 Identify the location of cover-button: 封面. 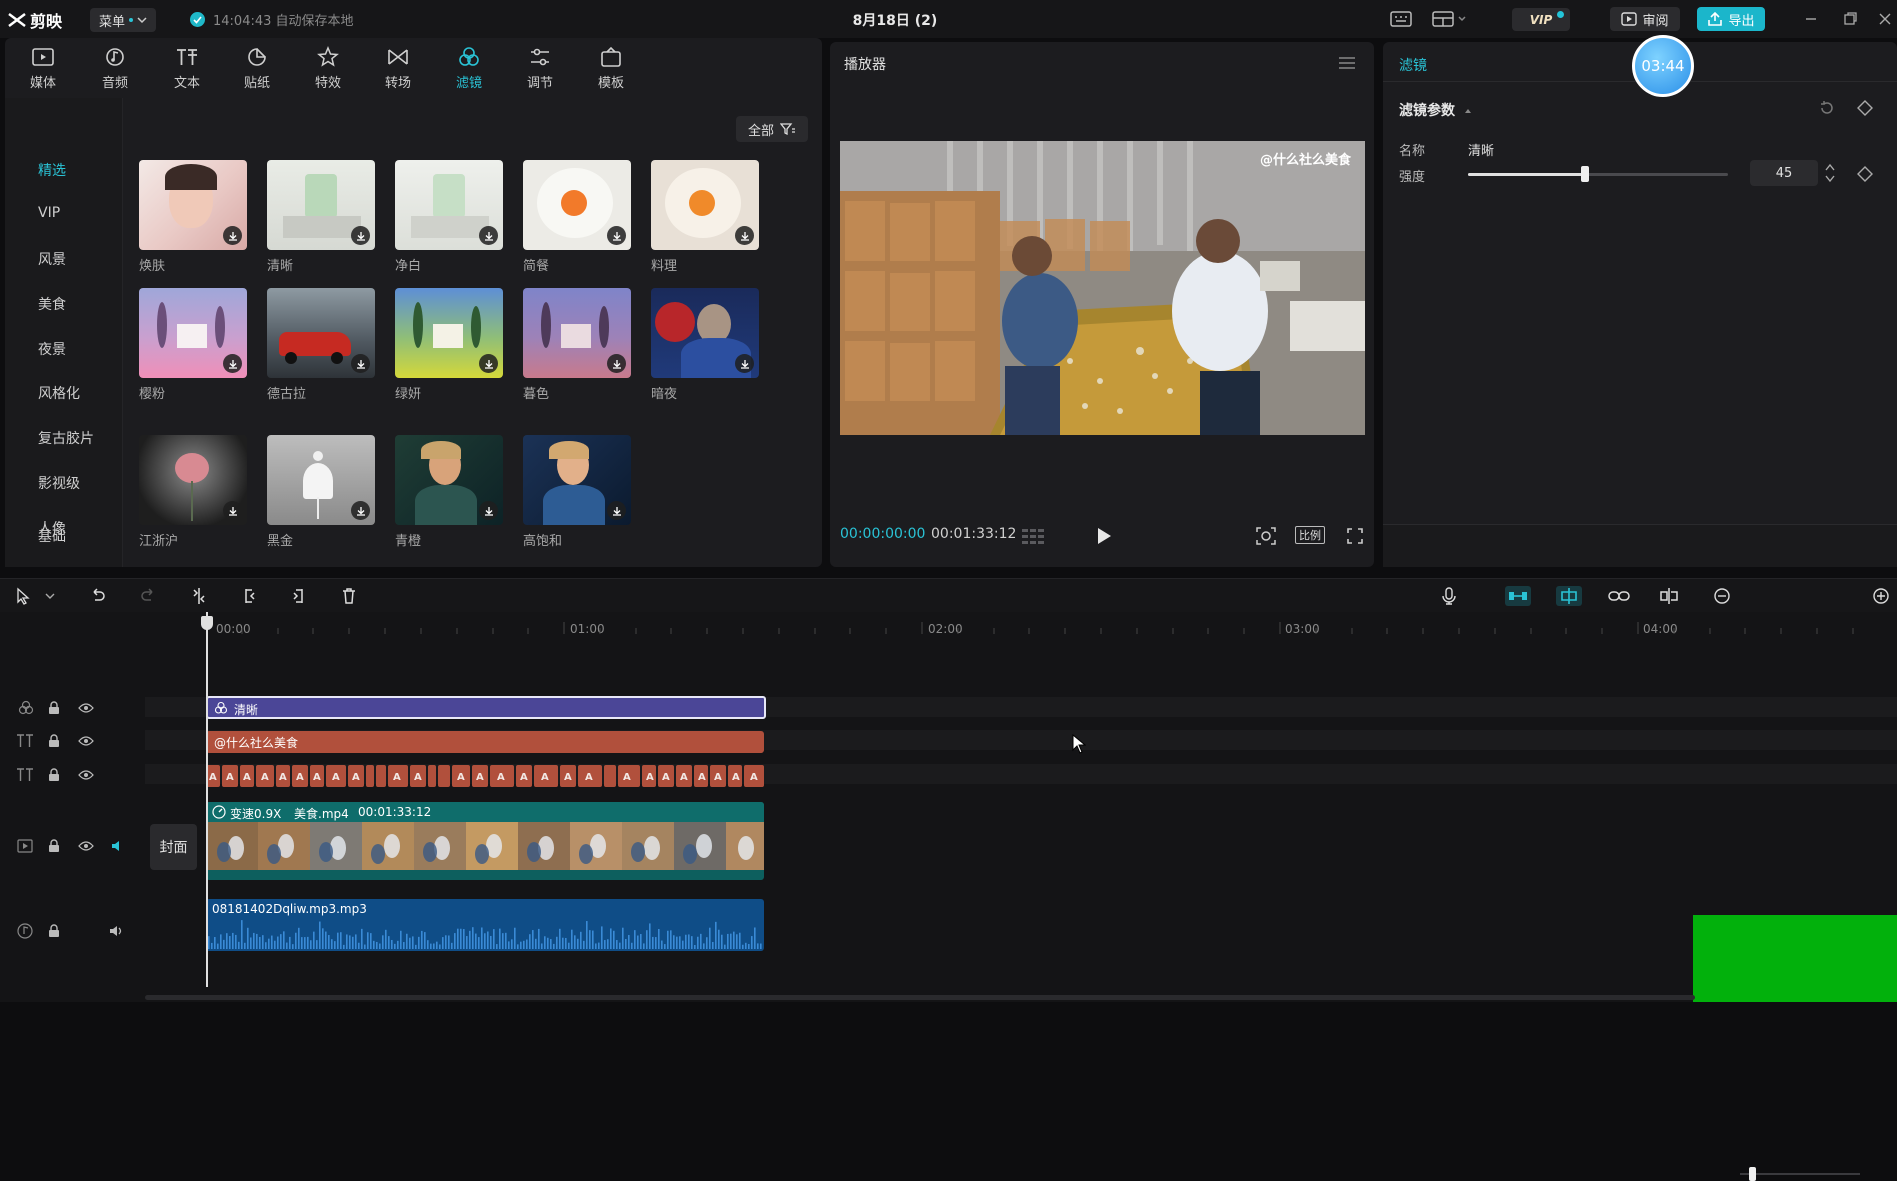
(173, 847).